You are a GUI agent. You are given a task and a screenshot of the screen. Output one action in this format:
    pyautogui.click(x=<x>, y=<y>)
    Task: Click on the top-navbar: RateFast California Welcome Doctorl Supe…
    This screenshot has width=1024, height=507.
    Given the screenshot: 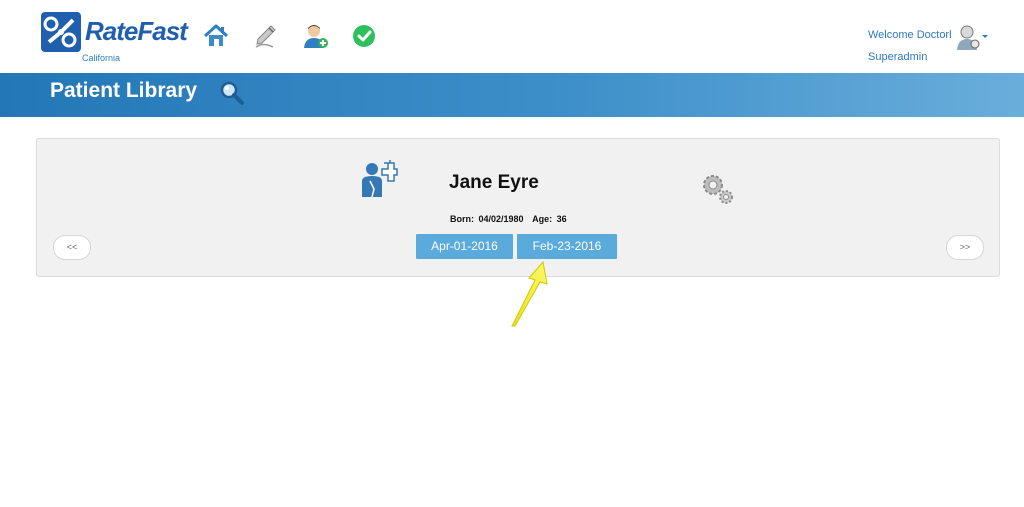 What is the action you would take?
    pyautogui.click(x=512, y=36)
    